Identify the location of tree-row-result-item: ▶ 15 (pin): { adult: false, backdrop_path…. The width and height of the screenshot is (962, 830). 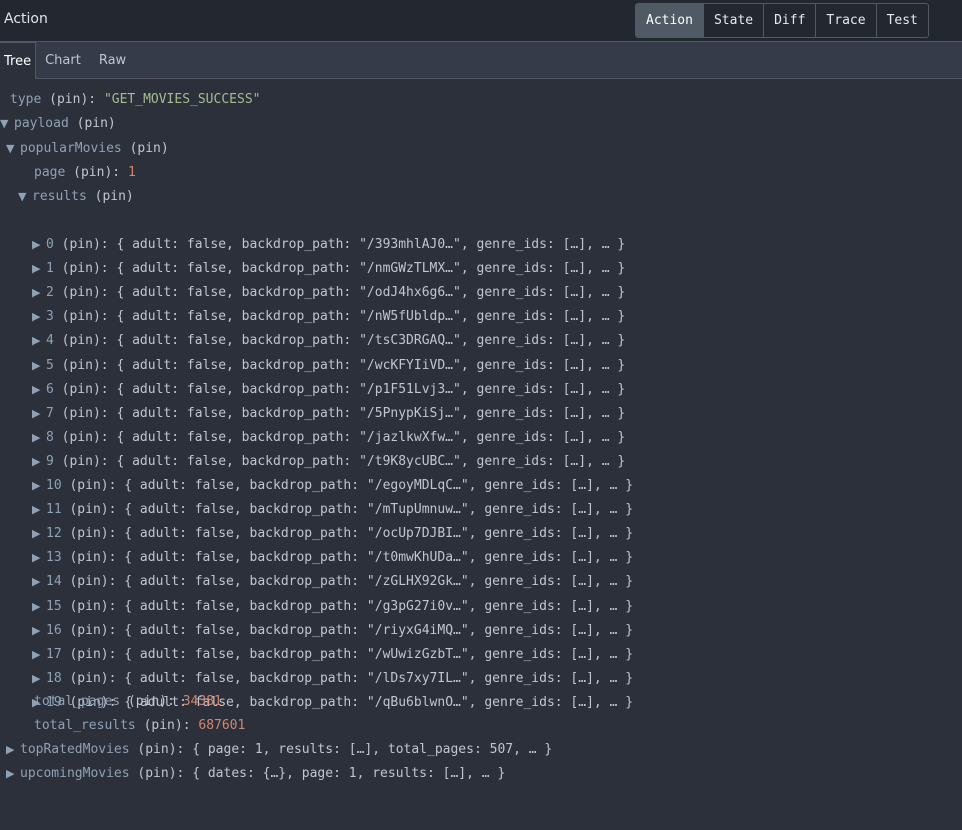
(332, 607).